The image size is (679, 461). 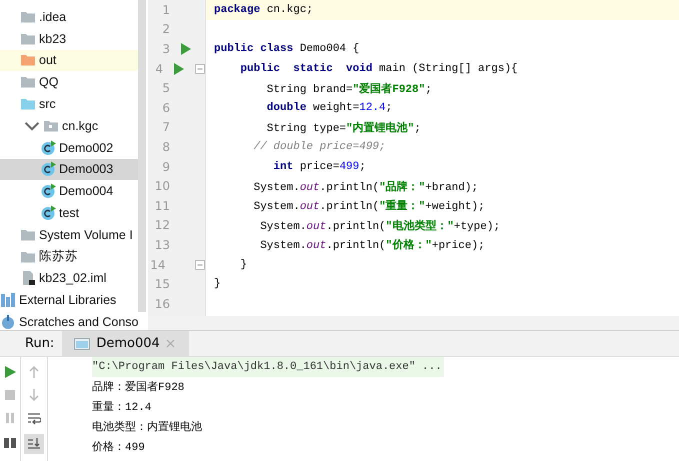 What do you see at coordinates (165, 107) in the screenshot?
I see `line-number: 6` at bounding box center [165, 107].